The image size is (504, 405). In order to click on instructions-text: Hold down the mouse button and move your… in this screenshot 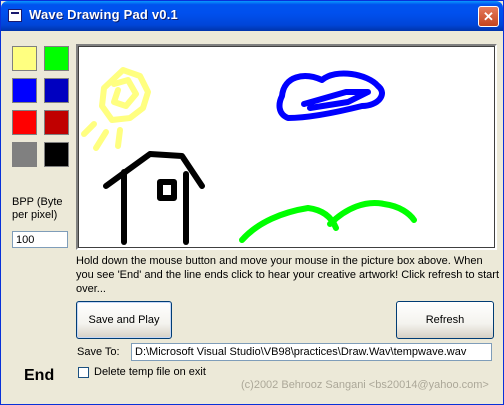, I will do `click(288, 275)`.